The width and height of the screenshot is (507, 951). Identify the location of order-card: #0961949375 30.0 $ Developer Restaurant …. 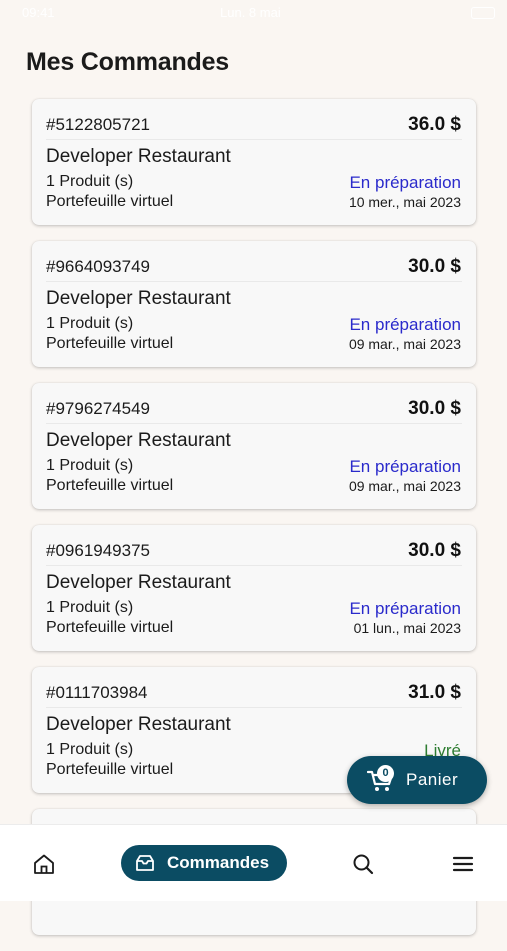
(254, 588).